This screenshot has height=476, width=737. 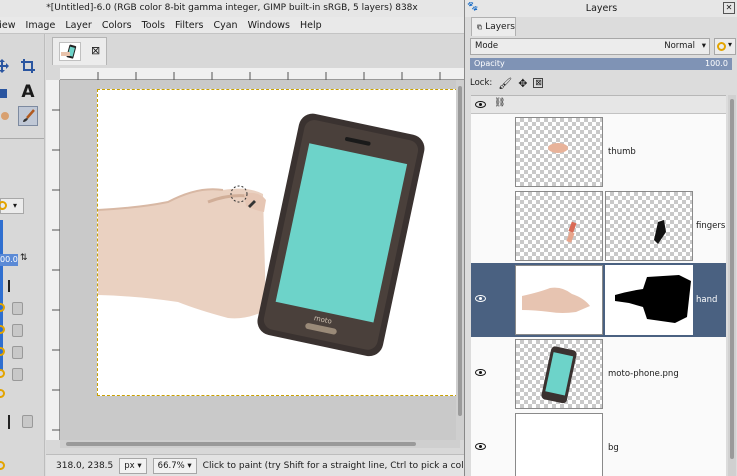 I want to click on paintbrush-tool-icon, so click(x=28, y=116).